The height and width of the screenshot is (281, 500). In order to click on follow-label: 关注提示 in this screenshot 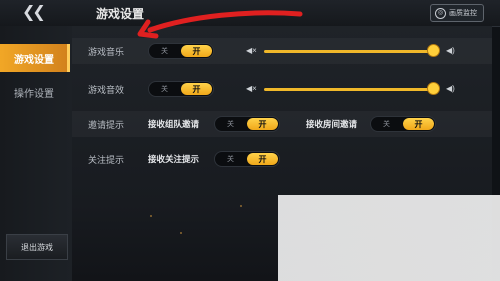, I will do `click(106, 160)`.